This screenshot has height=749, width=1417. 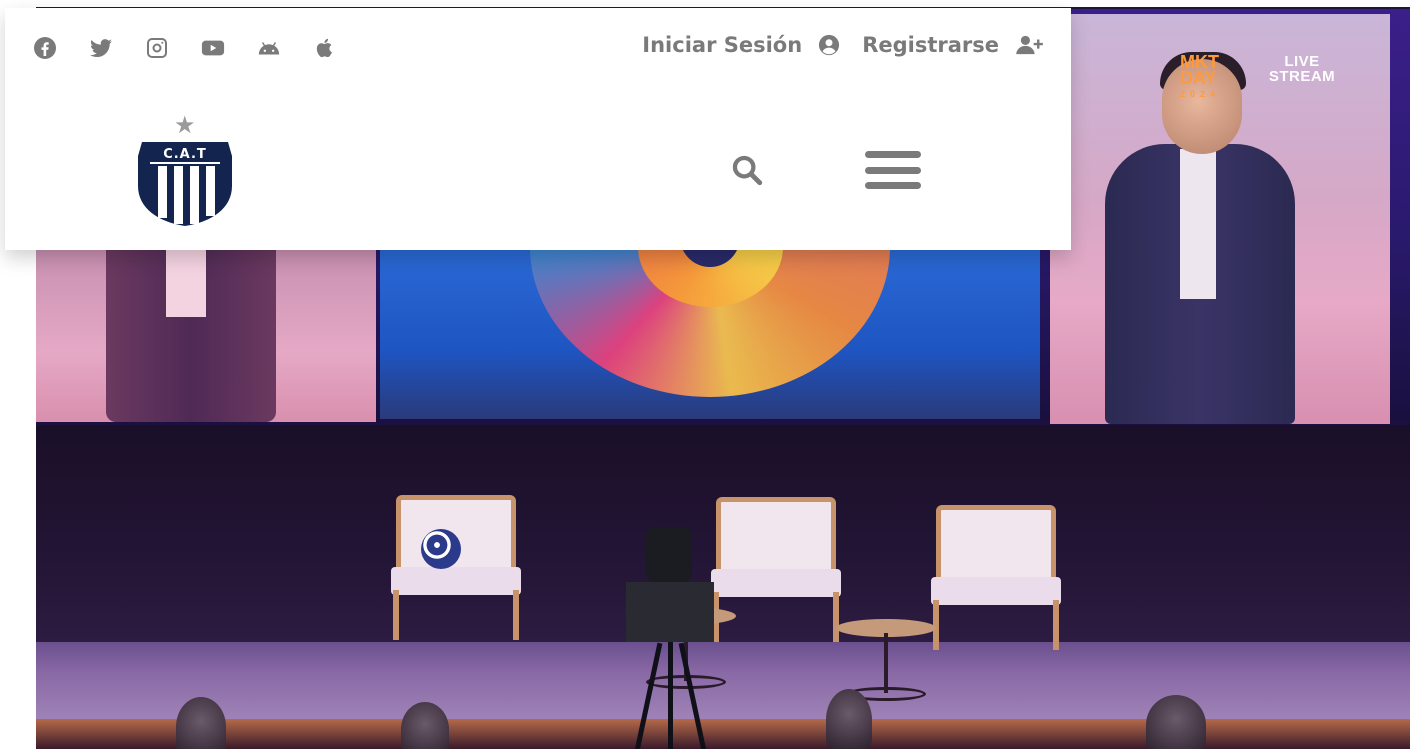 What do you see at coordinates (185, 125) in the screenshot?
I see `star-icon: ★` at bounding box center [185, 125].